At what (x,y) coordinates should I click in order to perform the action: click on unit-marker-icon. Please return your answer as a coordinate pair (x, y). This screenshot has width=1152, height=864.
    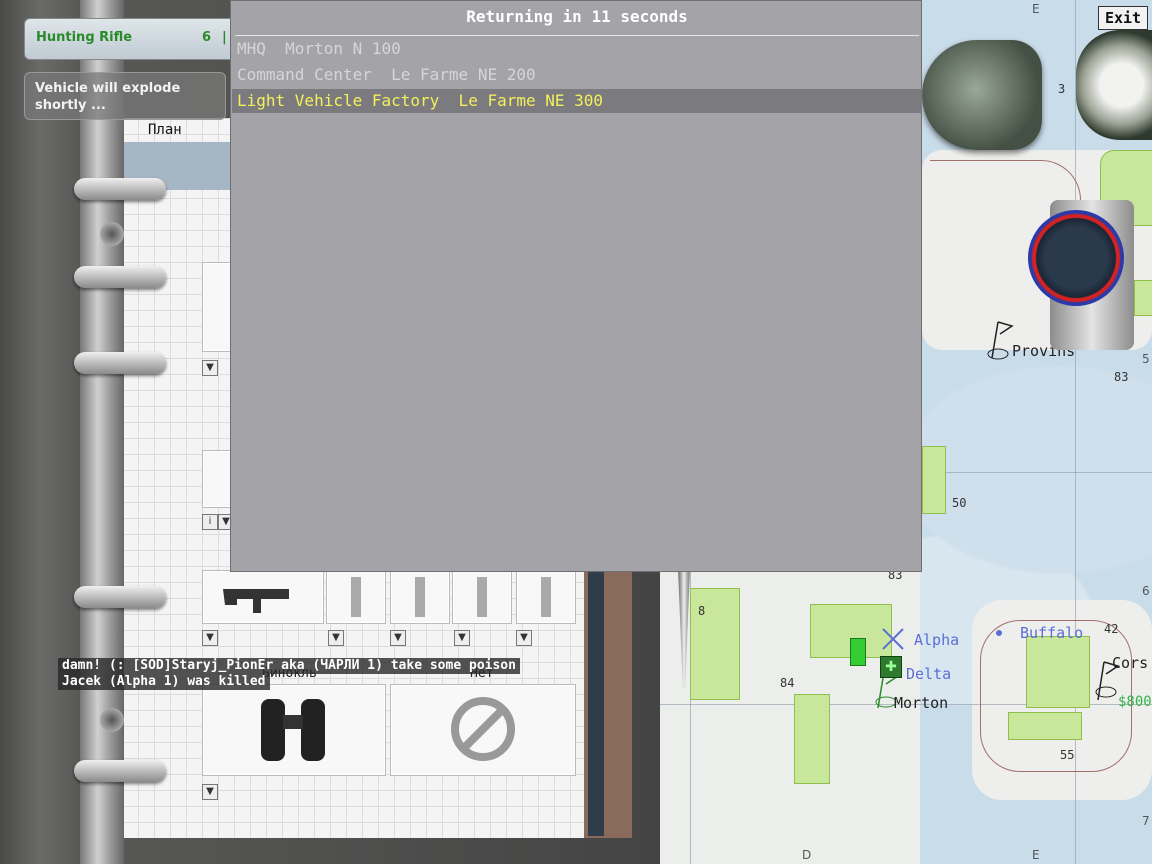
    Looking at the image, I should click on (893, 639).